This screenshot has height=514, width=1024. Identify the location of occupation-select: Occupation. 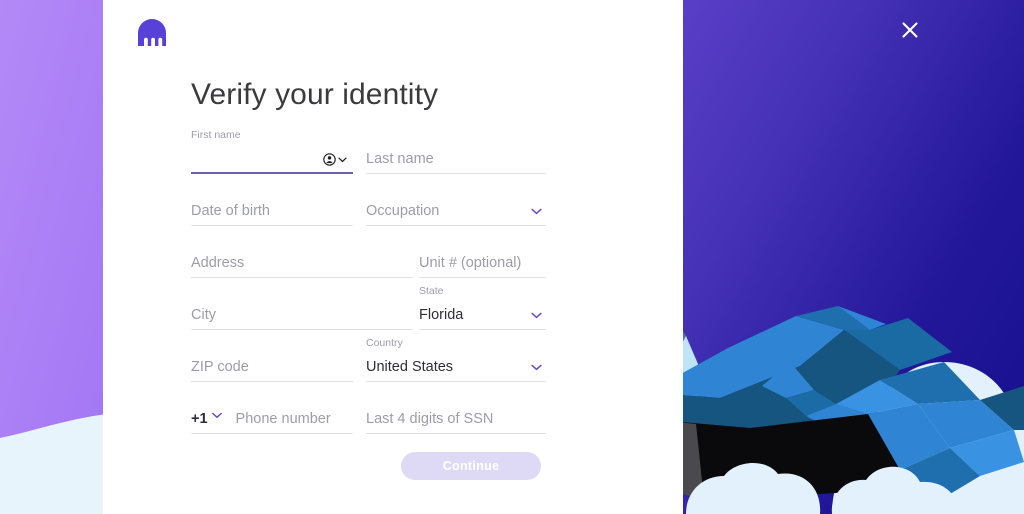
(456, 204).